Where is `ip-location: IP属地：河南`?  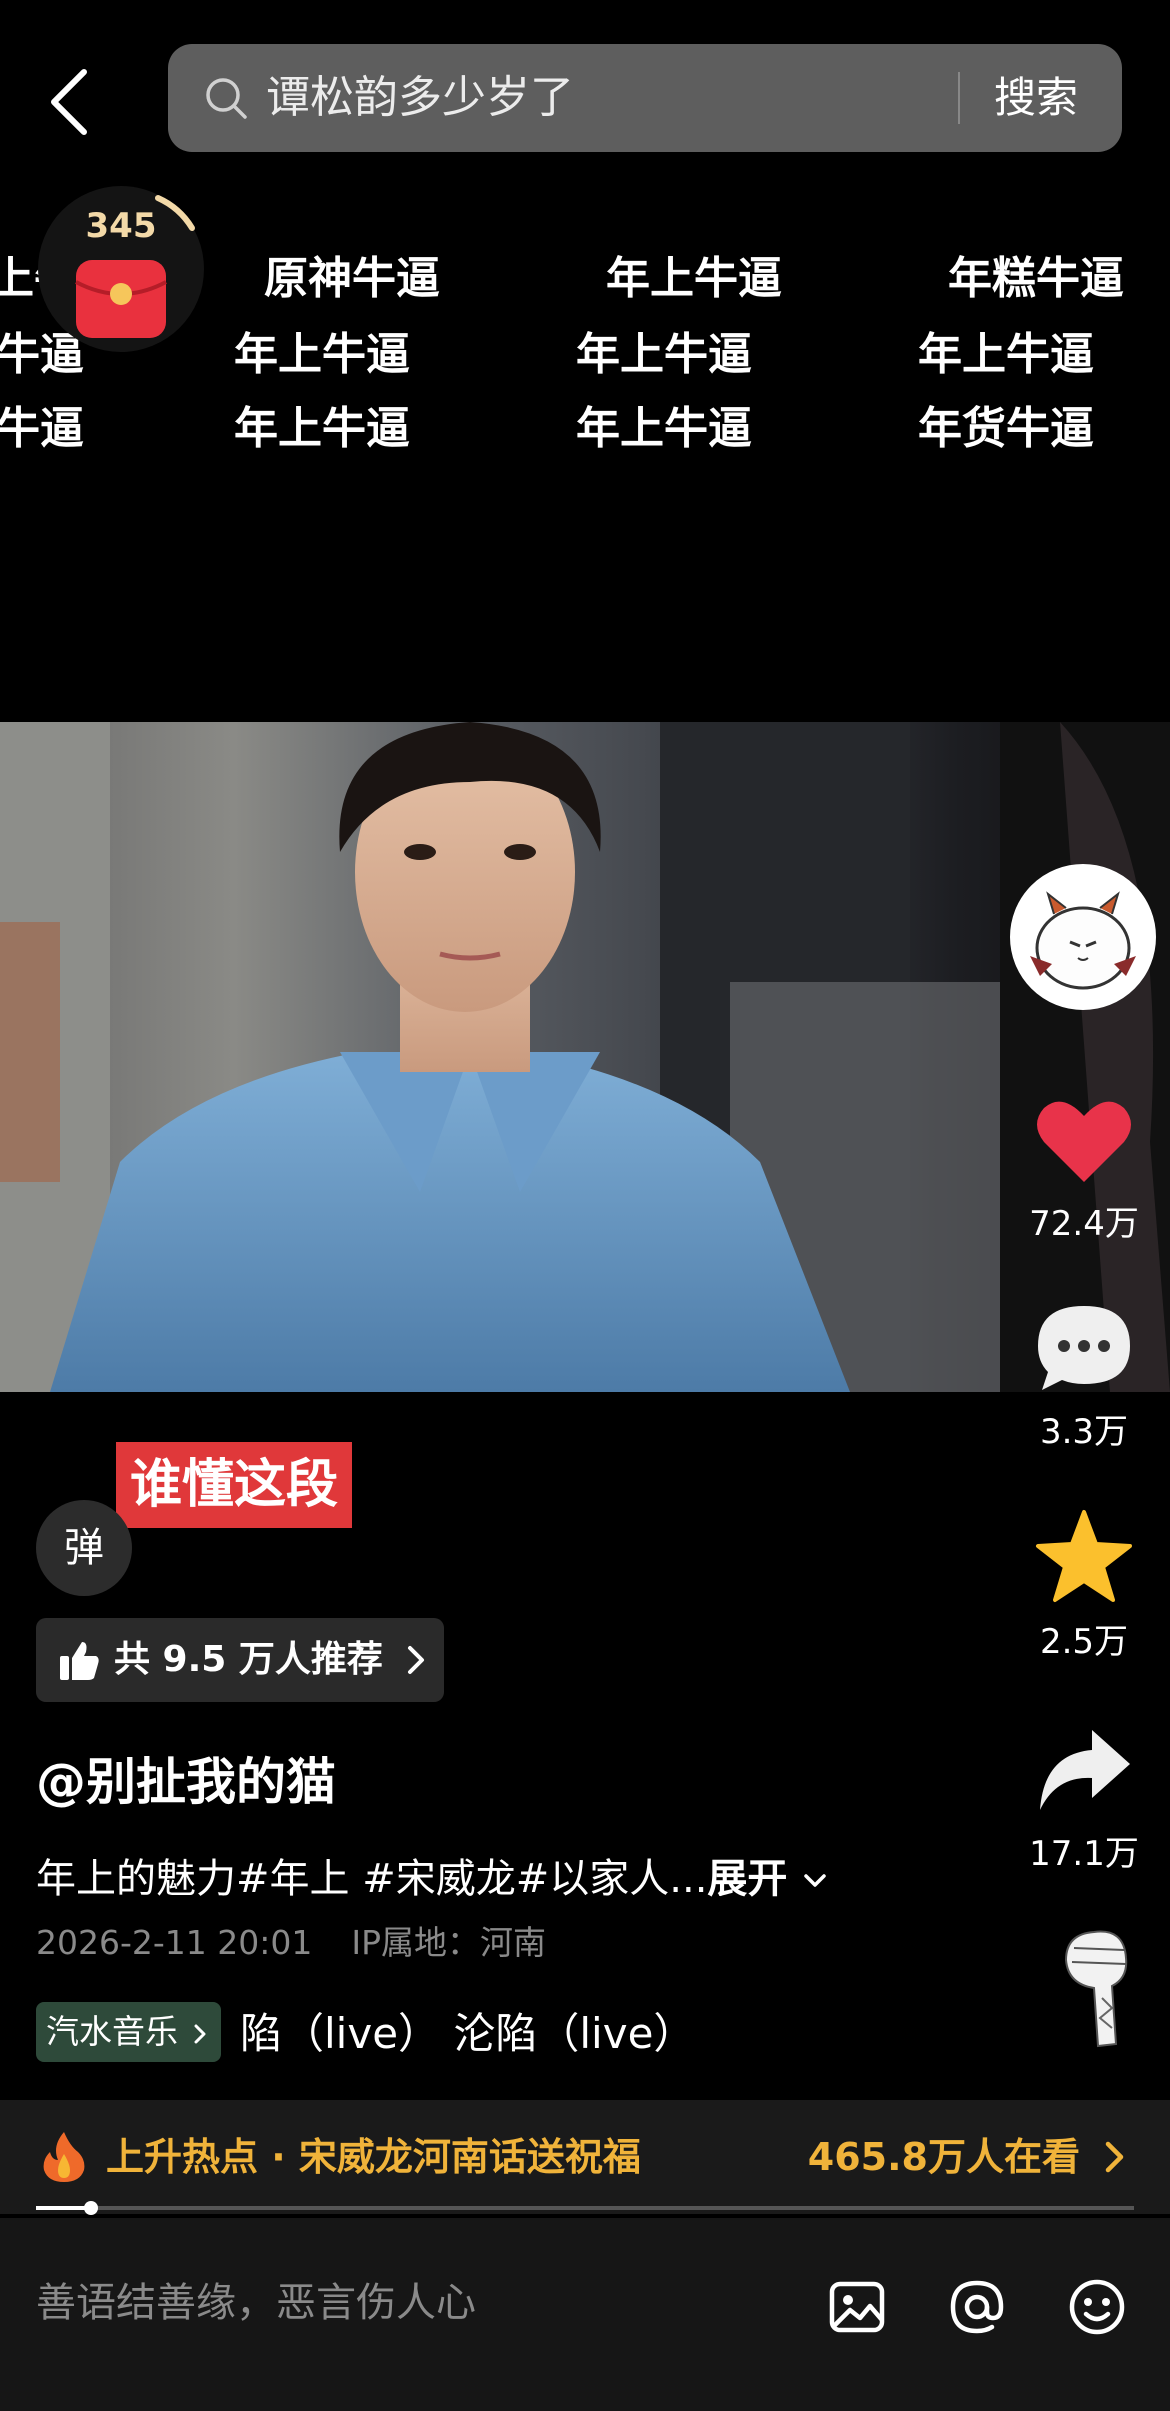
ip-location: IP属地：河南 is located at coordinates (449, 1942).